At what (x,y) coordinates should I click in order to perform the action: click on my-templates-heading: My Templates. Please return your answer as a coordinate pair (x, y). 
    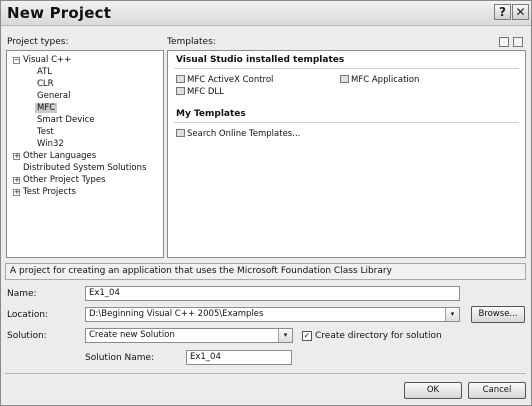
    Looking at the image, I should click on (211, 114).